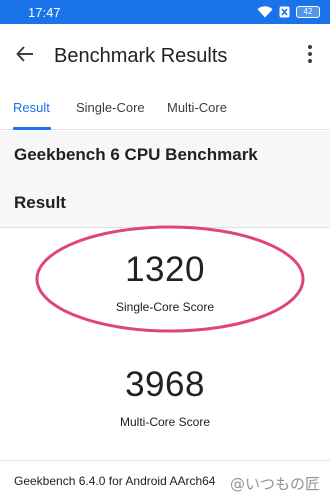 Image resolution: width=330 pixels, height=500 pixels. Describe the element at coordinates (44, 12) in the screenshot. I see `status-time: 17:47` at that location.